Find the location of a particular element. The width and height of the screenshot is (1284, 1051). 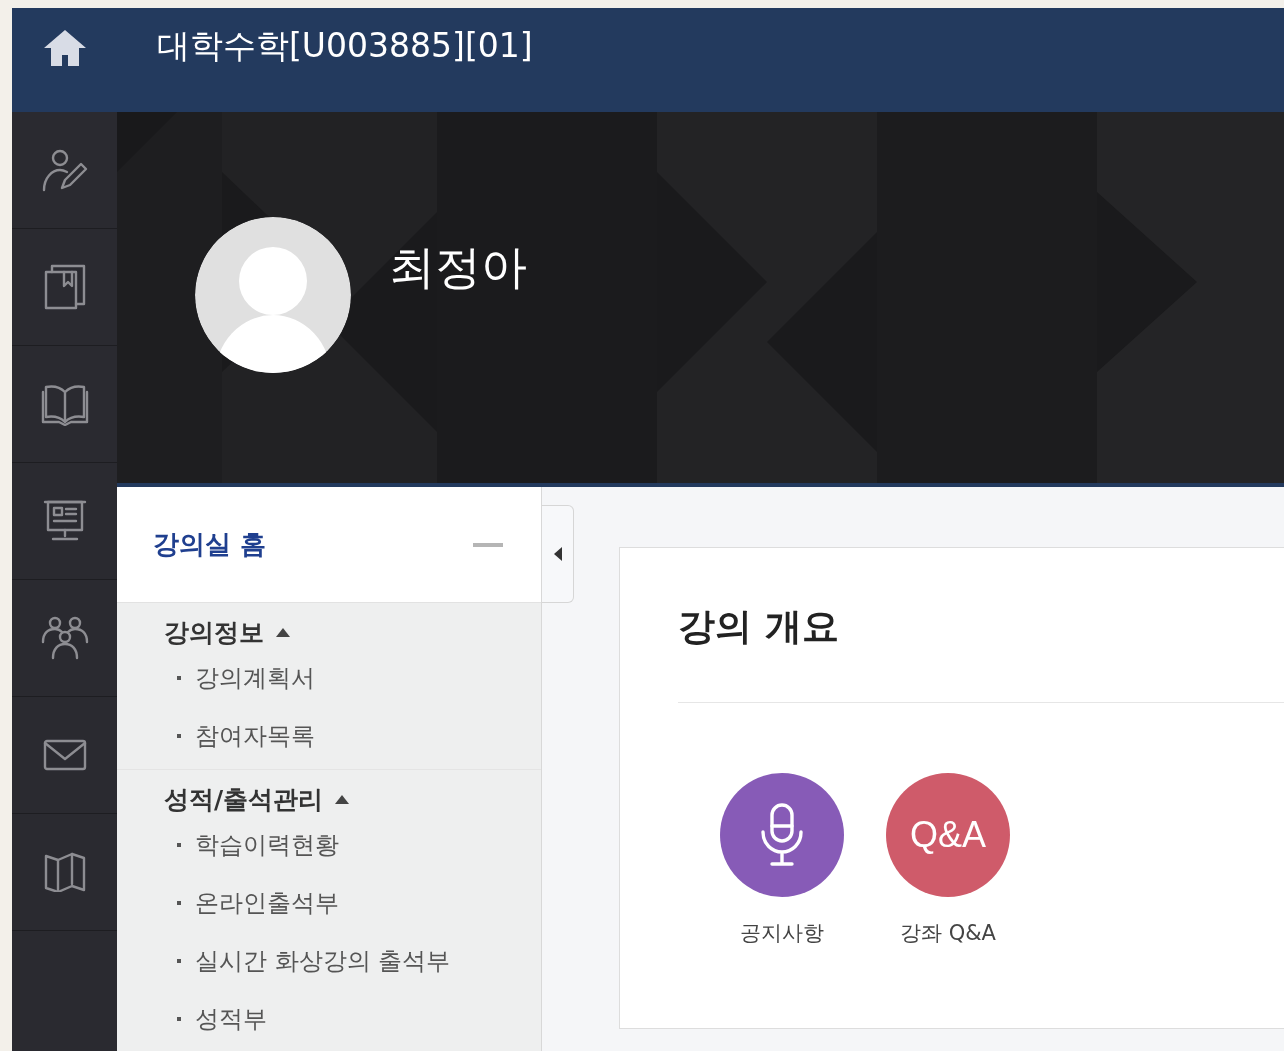

shortcut-link: 공지사항 is located at coordinates (782, 860).